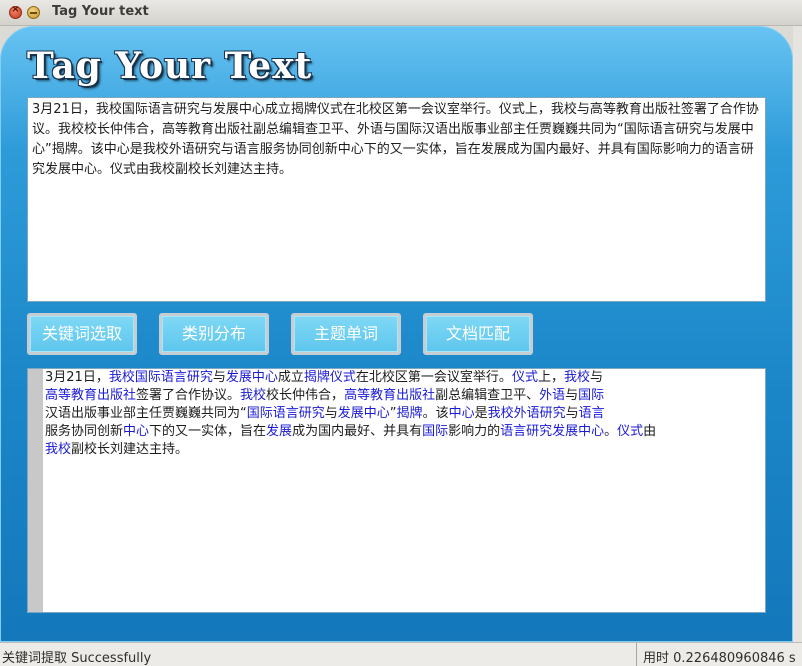  What do you see at coordinates (357, 431) in the screenshot?
I see `plain-text-span: 成为国内最好、并具有` at bounding box center [357, 431].